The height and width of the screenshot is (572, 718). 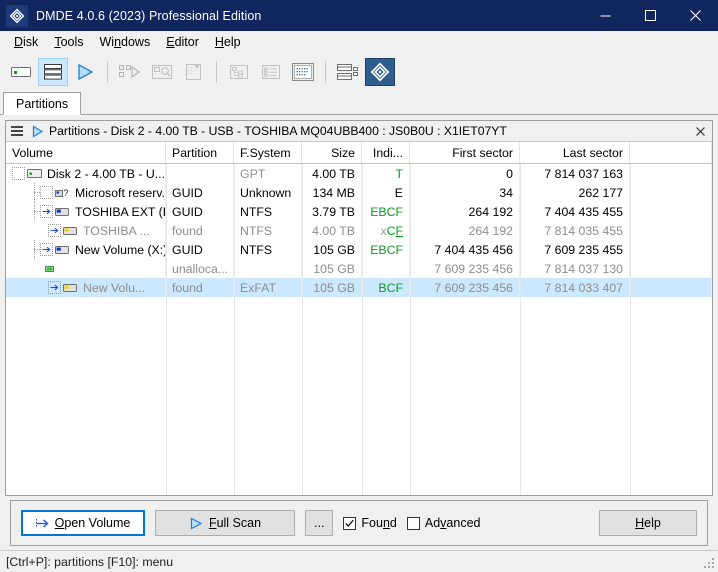 I want to click on check-icon, so click(x=350, y=523).